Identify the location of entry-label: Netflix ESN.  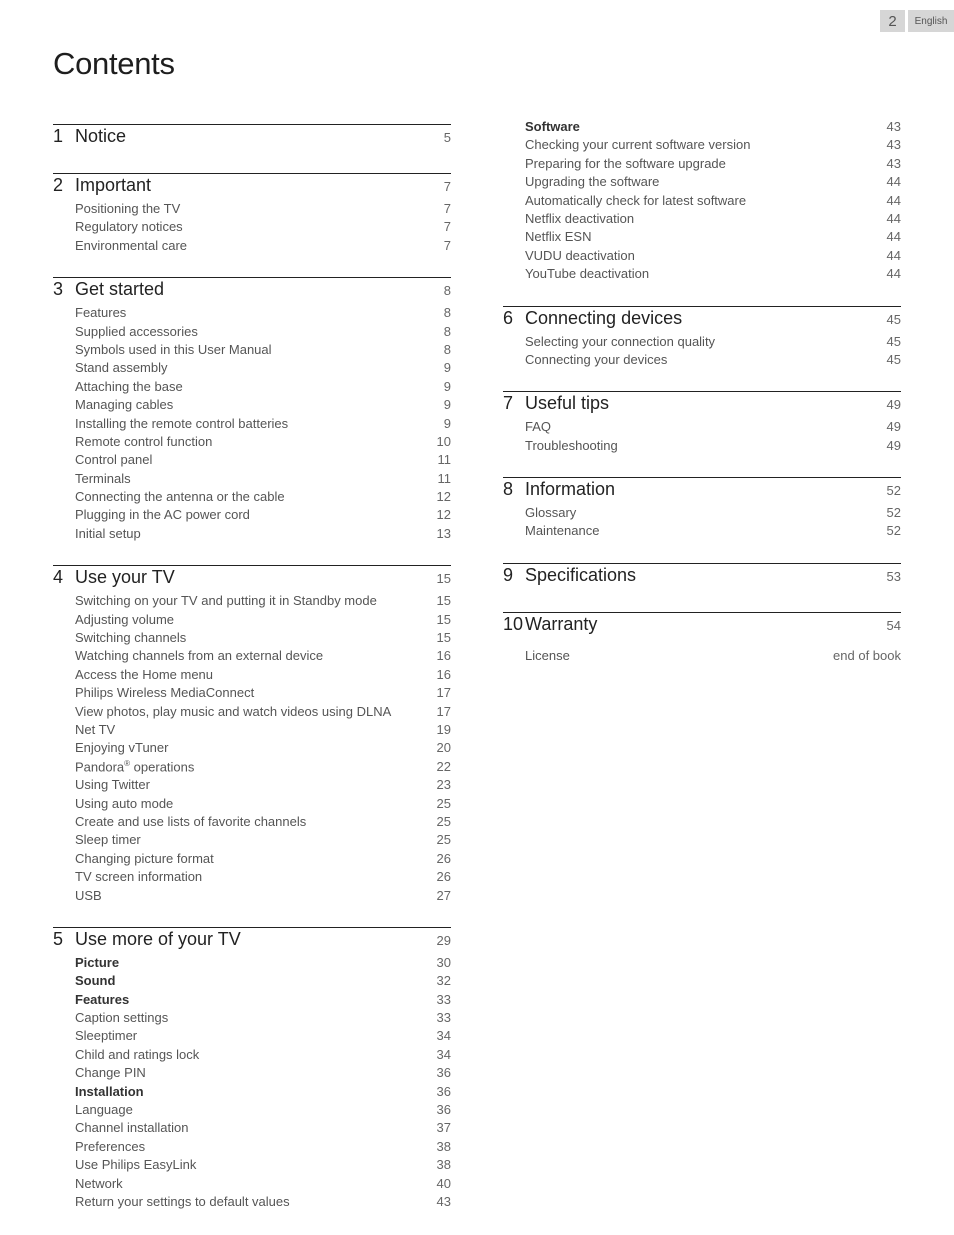
(706, 236).